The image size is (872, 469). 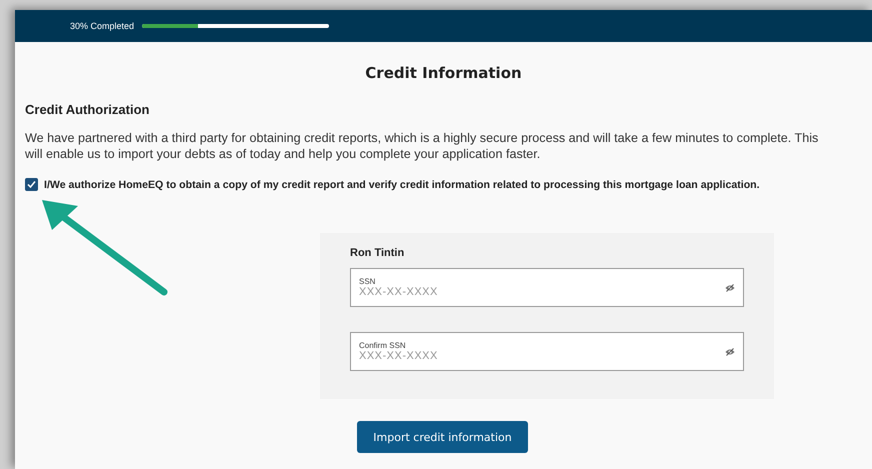 What do you see at coordinates (367, 281) in the screenshot?
I see `field-label: SSN` at bounding box center [367, 281].